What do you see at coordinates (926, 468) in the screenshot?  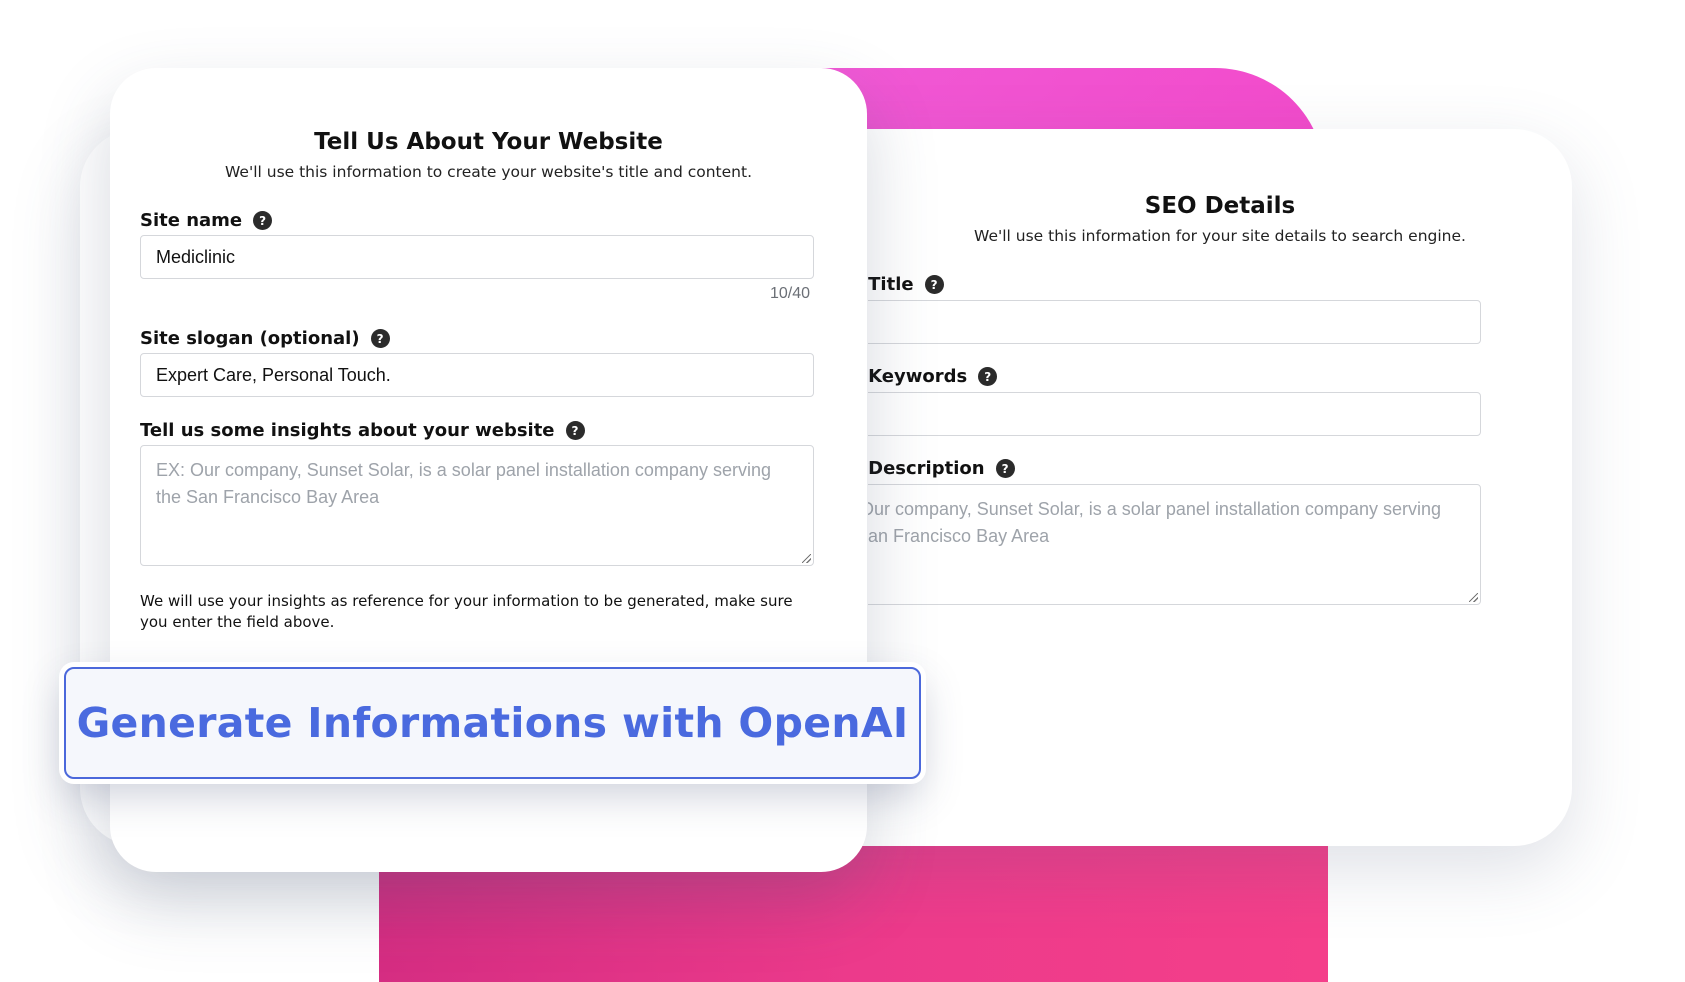 I see `meta-description-label-text: Meta Description` at bounding box center [926, 468].